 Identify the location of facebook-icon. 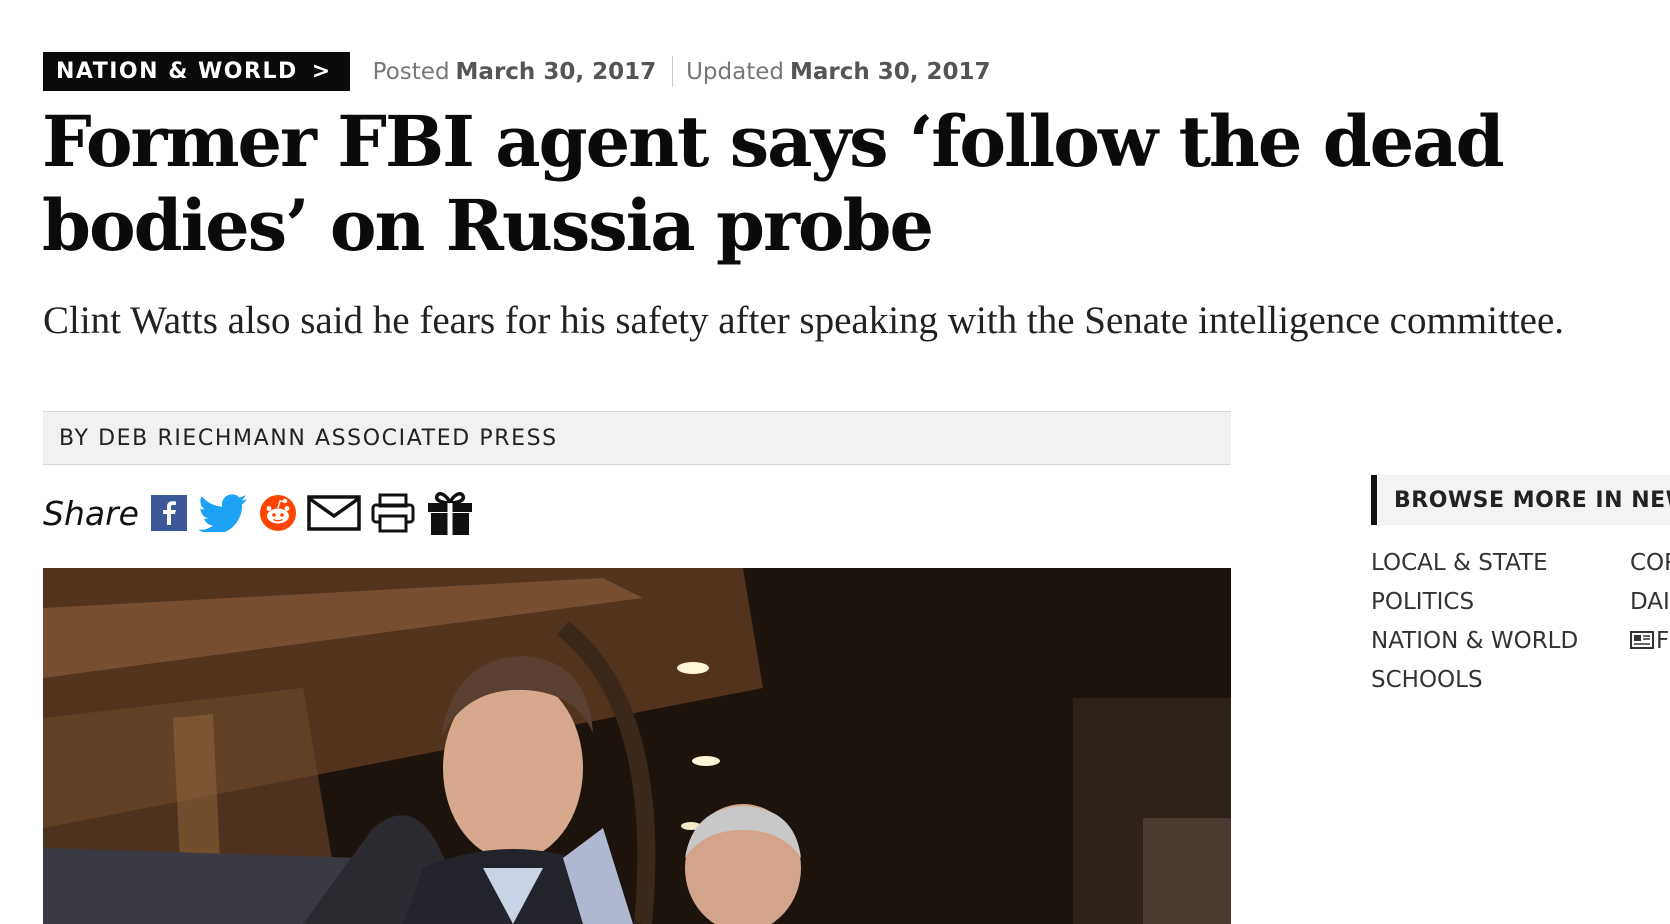
(168, 513).